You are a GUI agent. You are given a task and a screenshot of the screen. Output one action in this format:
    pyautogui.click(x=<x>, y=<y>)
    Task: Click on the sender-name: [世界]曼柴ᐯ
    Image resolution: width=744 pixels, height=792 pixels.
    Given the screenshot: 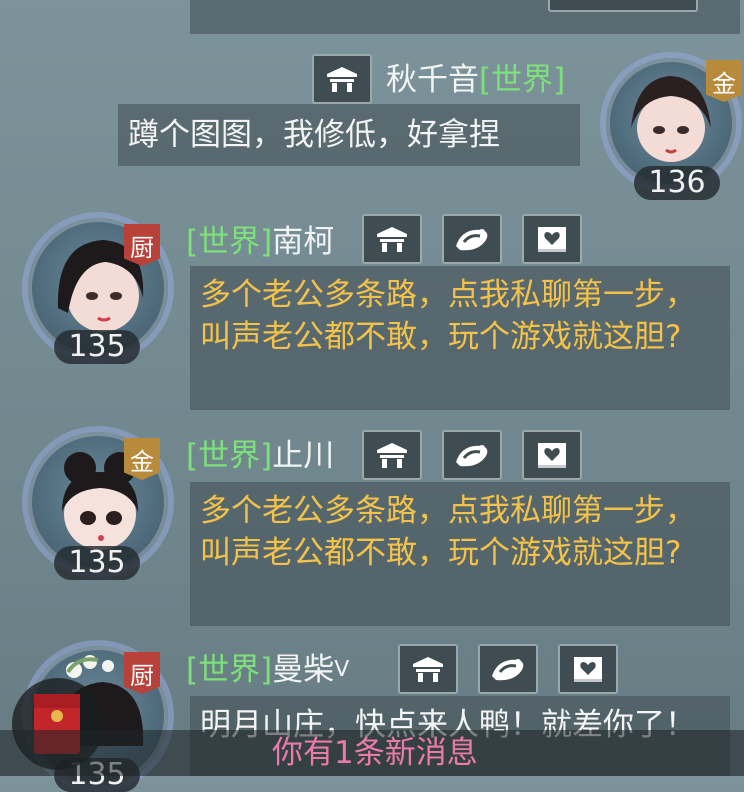 What is the action you would take?
    pyautogui.click(x=267, y=670)
    